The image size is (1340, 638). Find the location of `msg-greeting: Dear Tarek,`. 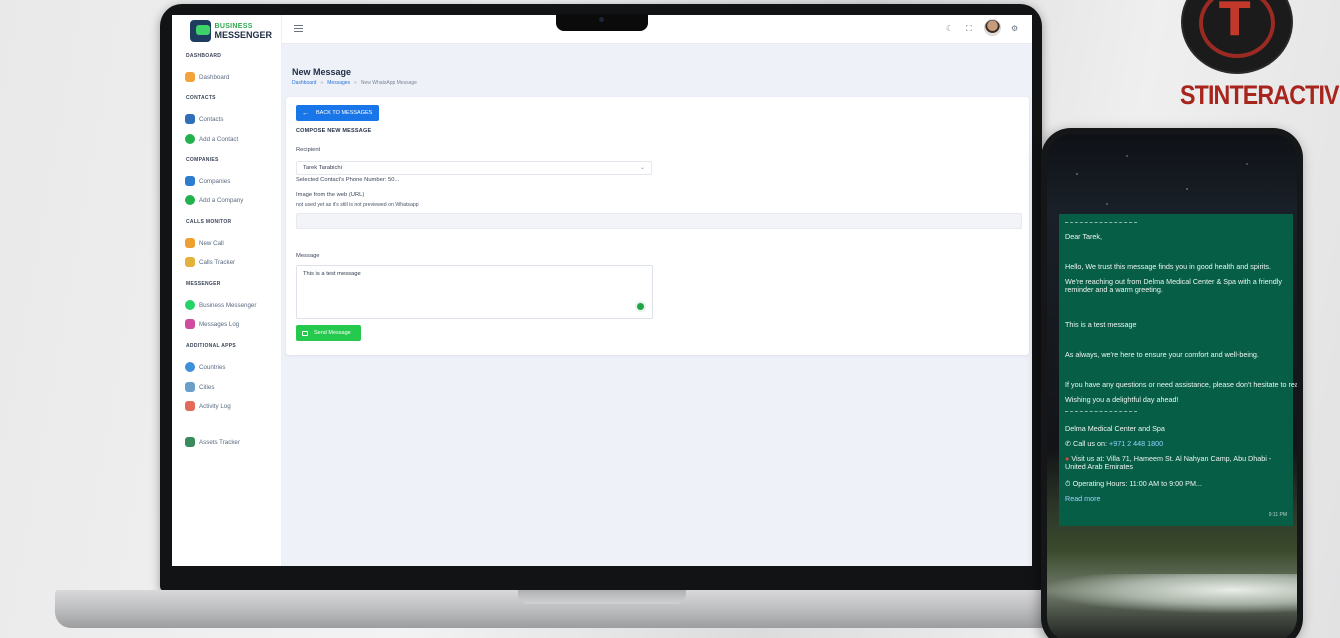

msg-greeting: Dear Tarek, is located at coordinates (1084, 236).